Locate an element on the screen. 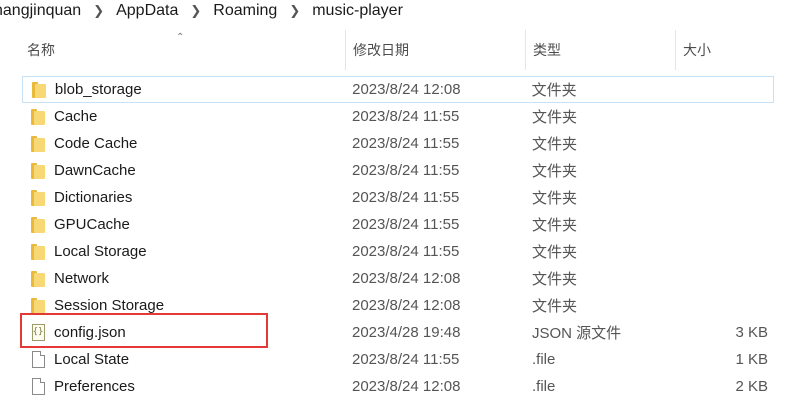 This screenshot has height=407, width=792. file-name: Cache is located at coordinates (76, 116).